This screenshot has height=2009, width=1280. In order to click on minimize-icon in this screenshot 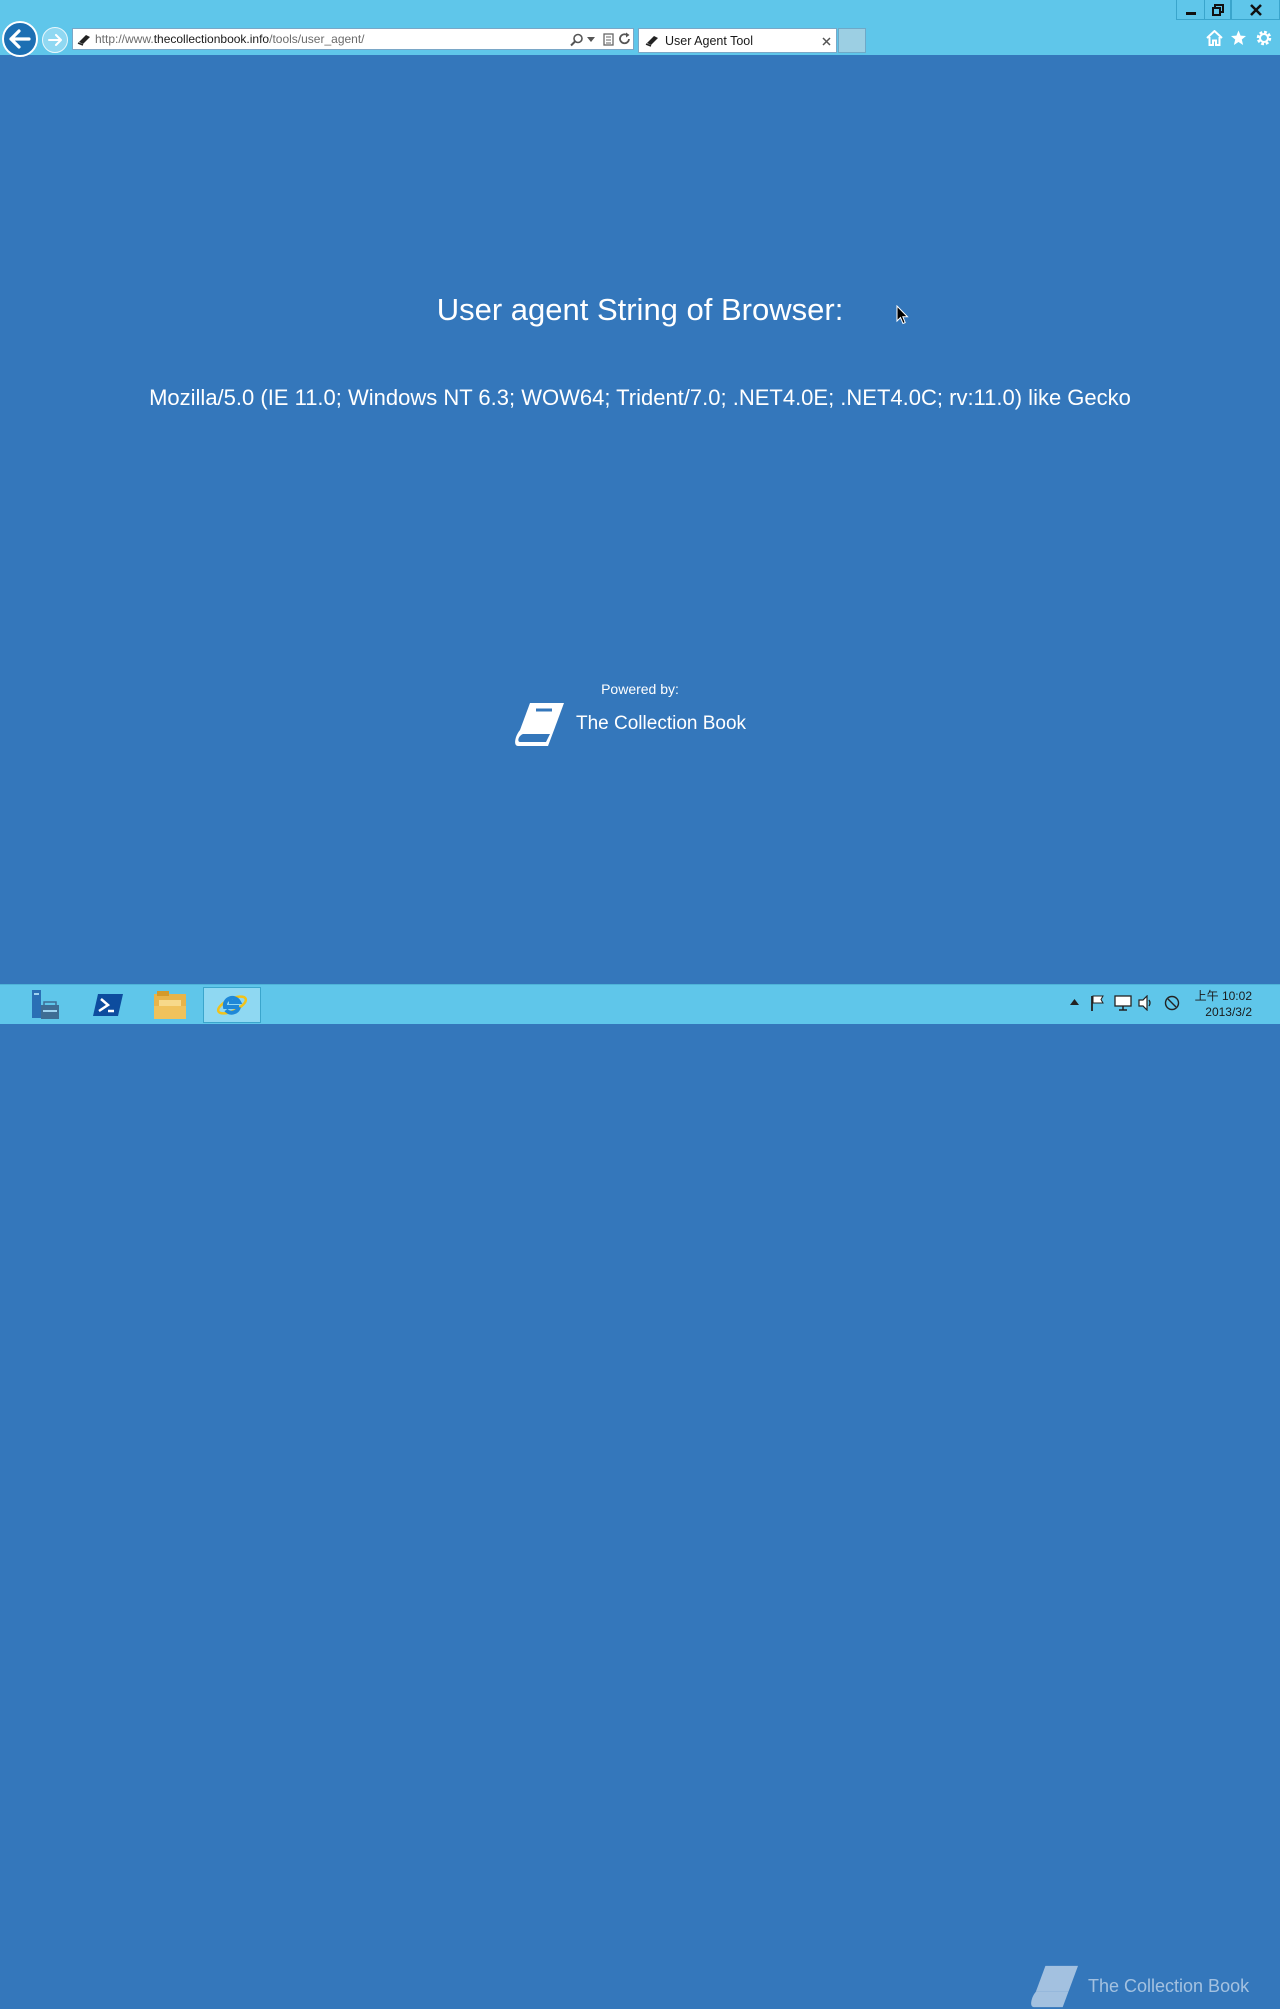, I will do `click(1190, 13)`.